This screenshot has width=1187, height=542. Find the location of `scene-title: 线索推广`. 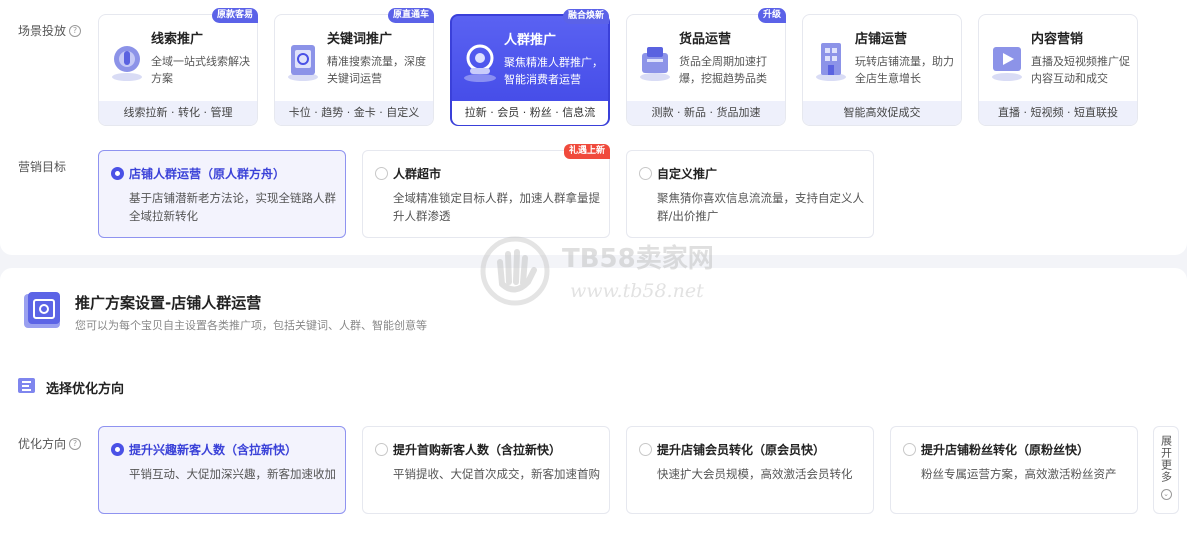

scene-title: 线索推广 is located at coordinates (177, 39).